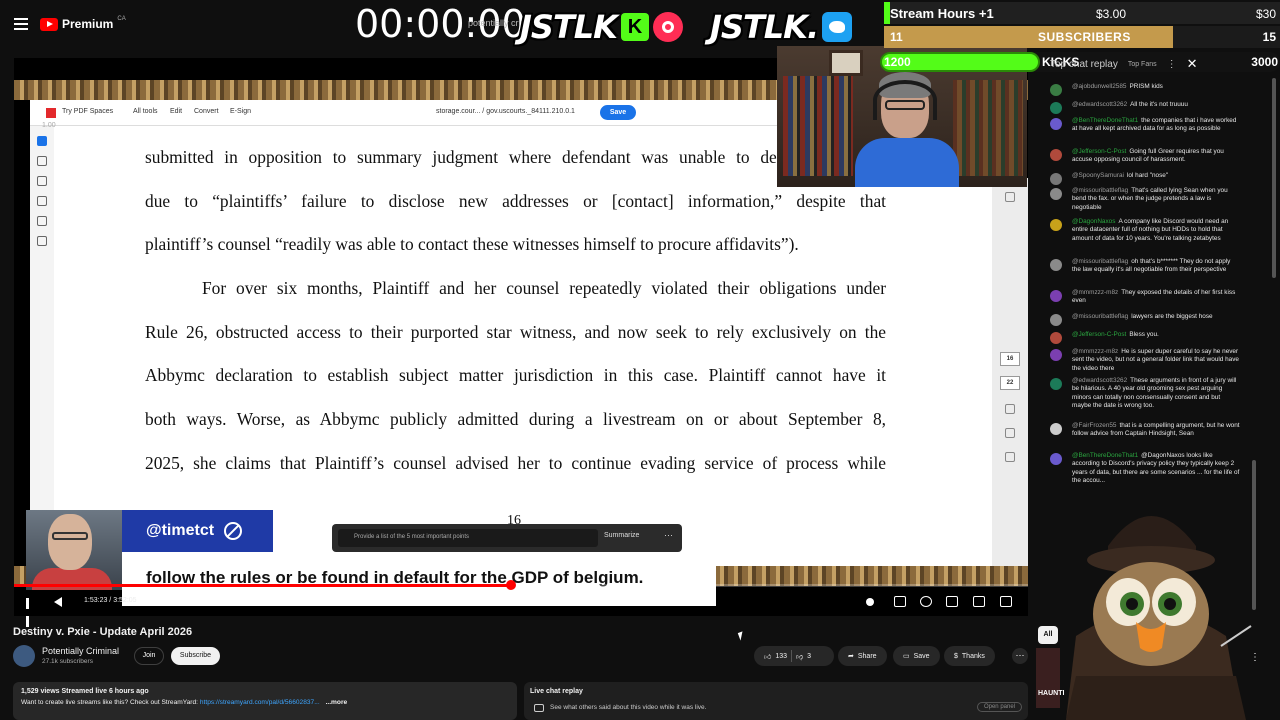 This screenshot has height=720, width=1280. I want to click on thumbs-up-icon: 👍︎, so click(767, 656).